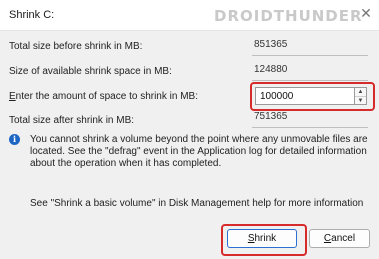 This screenshot has width=379, height=259. Describe the element at coordinates (288, 16) in the screenshot. I see `watermark-logo: DROIDTHUNDER` at that location.